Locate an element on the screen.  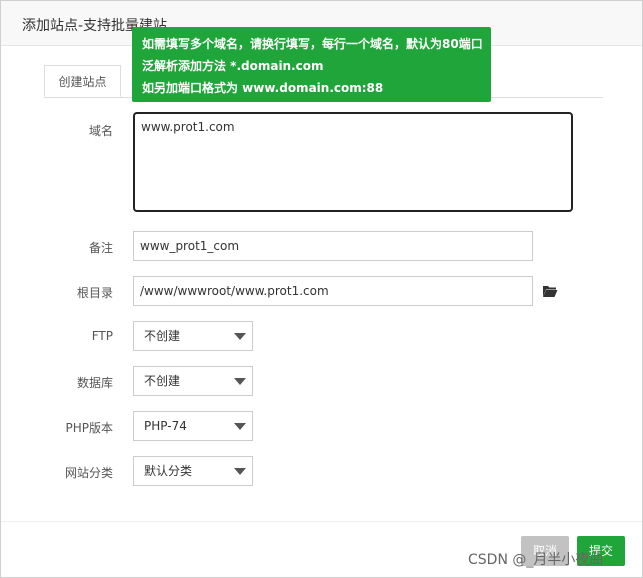
ftp-label: FTP is located at coordinates (102, 336).